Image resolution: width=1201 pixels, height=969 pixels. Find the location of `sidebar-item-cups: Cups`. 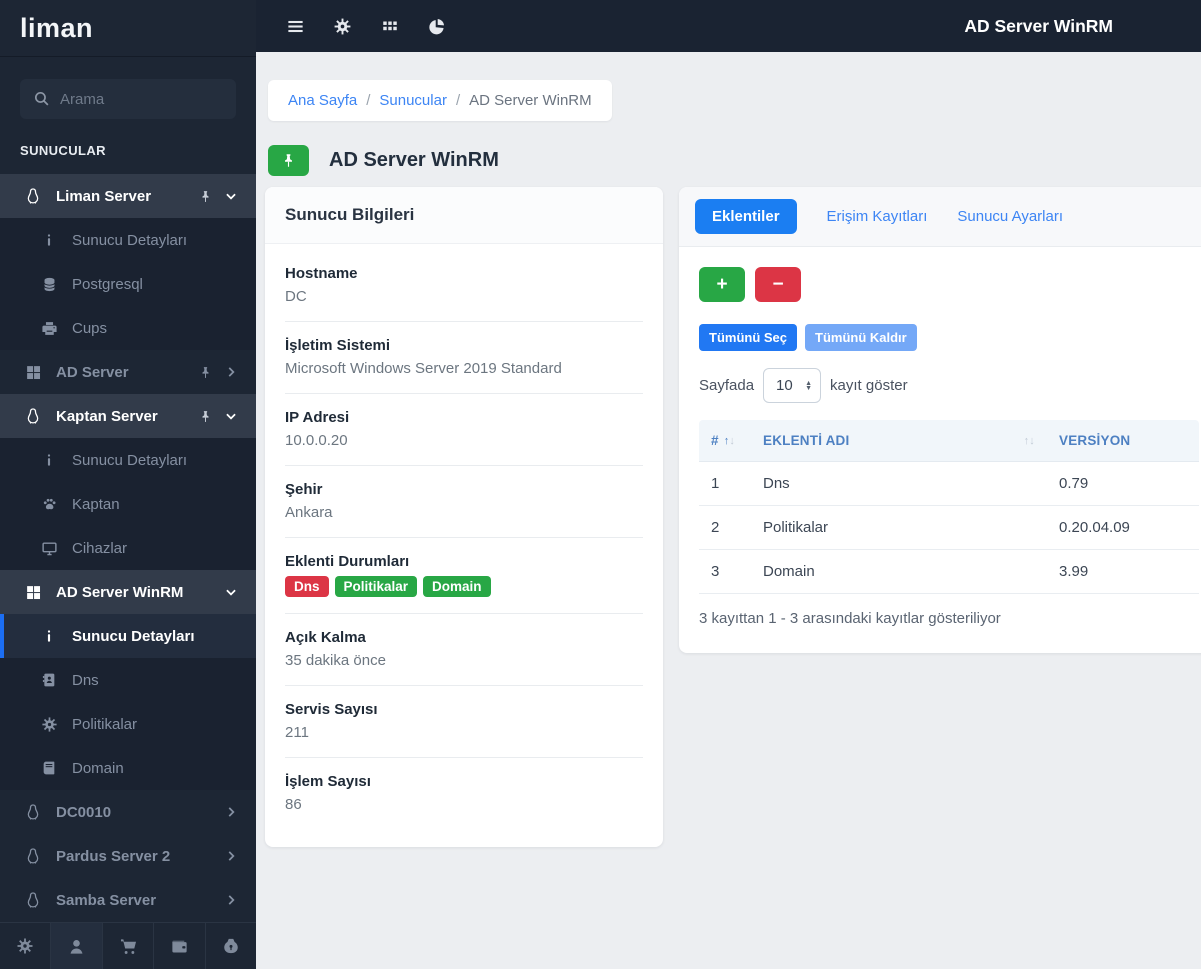

sidebar-item-cups: Cups is located at coordinates (128, 328).